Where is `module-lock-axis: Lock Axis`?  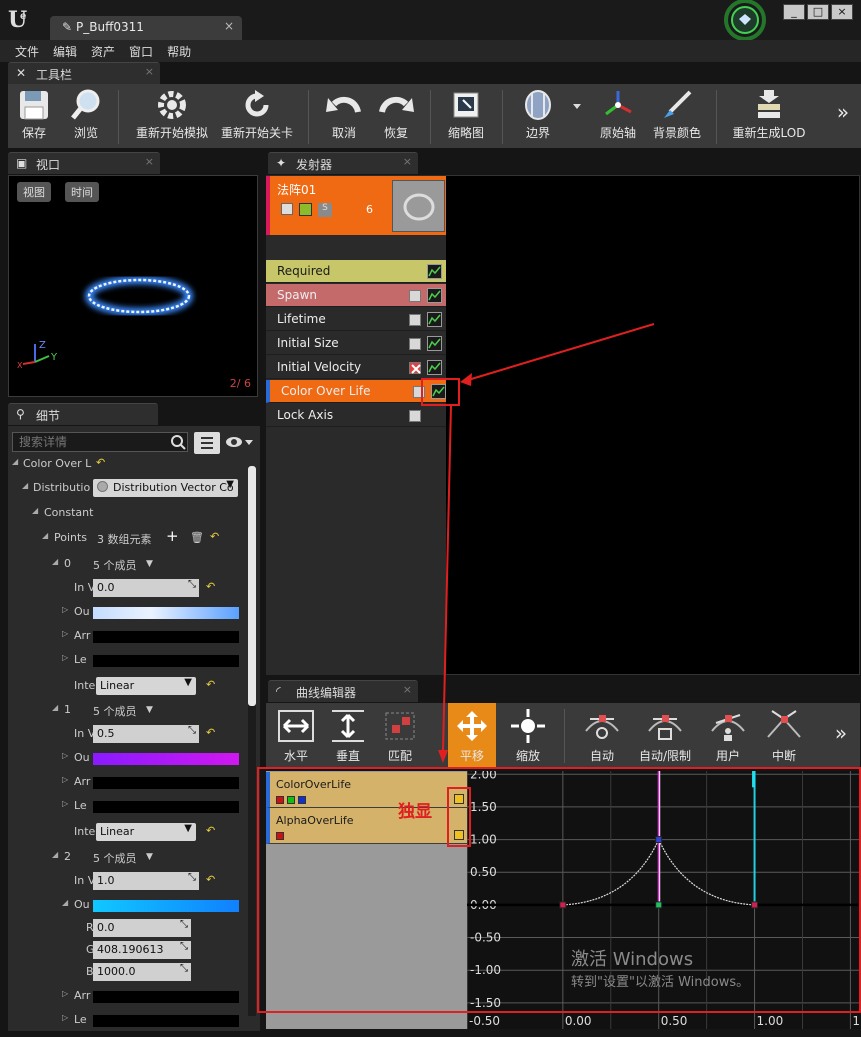 module-lock-axis: Lock Axis is located at coordinates (356, 415).